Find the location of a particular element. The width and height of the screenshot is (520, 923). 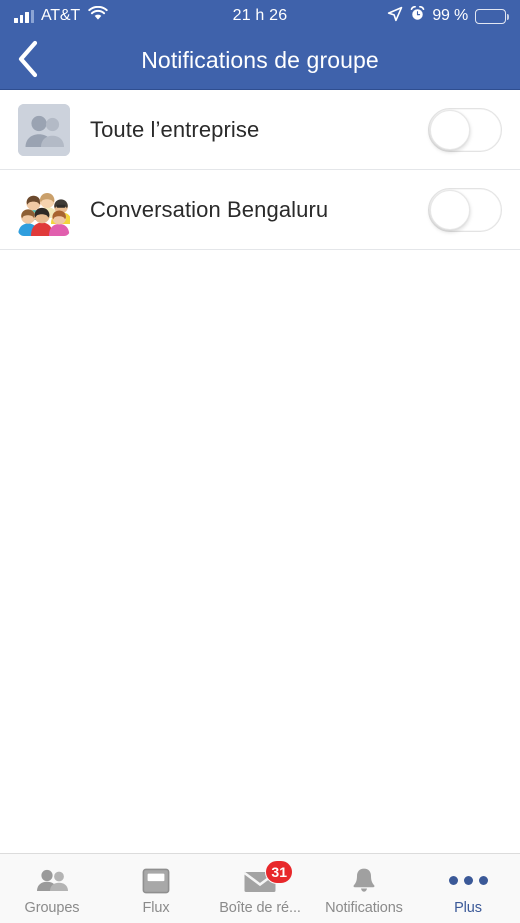

status-bar-left: AT&T is located at coordinates (61, 15).